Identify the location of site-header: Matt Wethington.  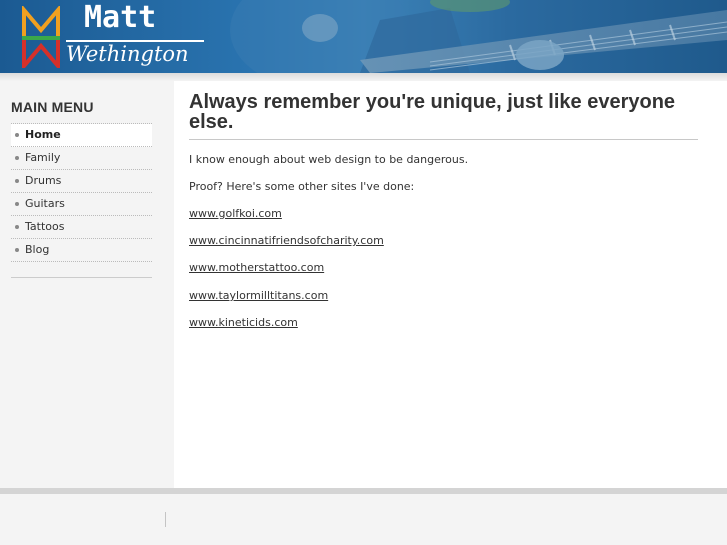
(363, 36).